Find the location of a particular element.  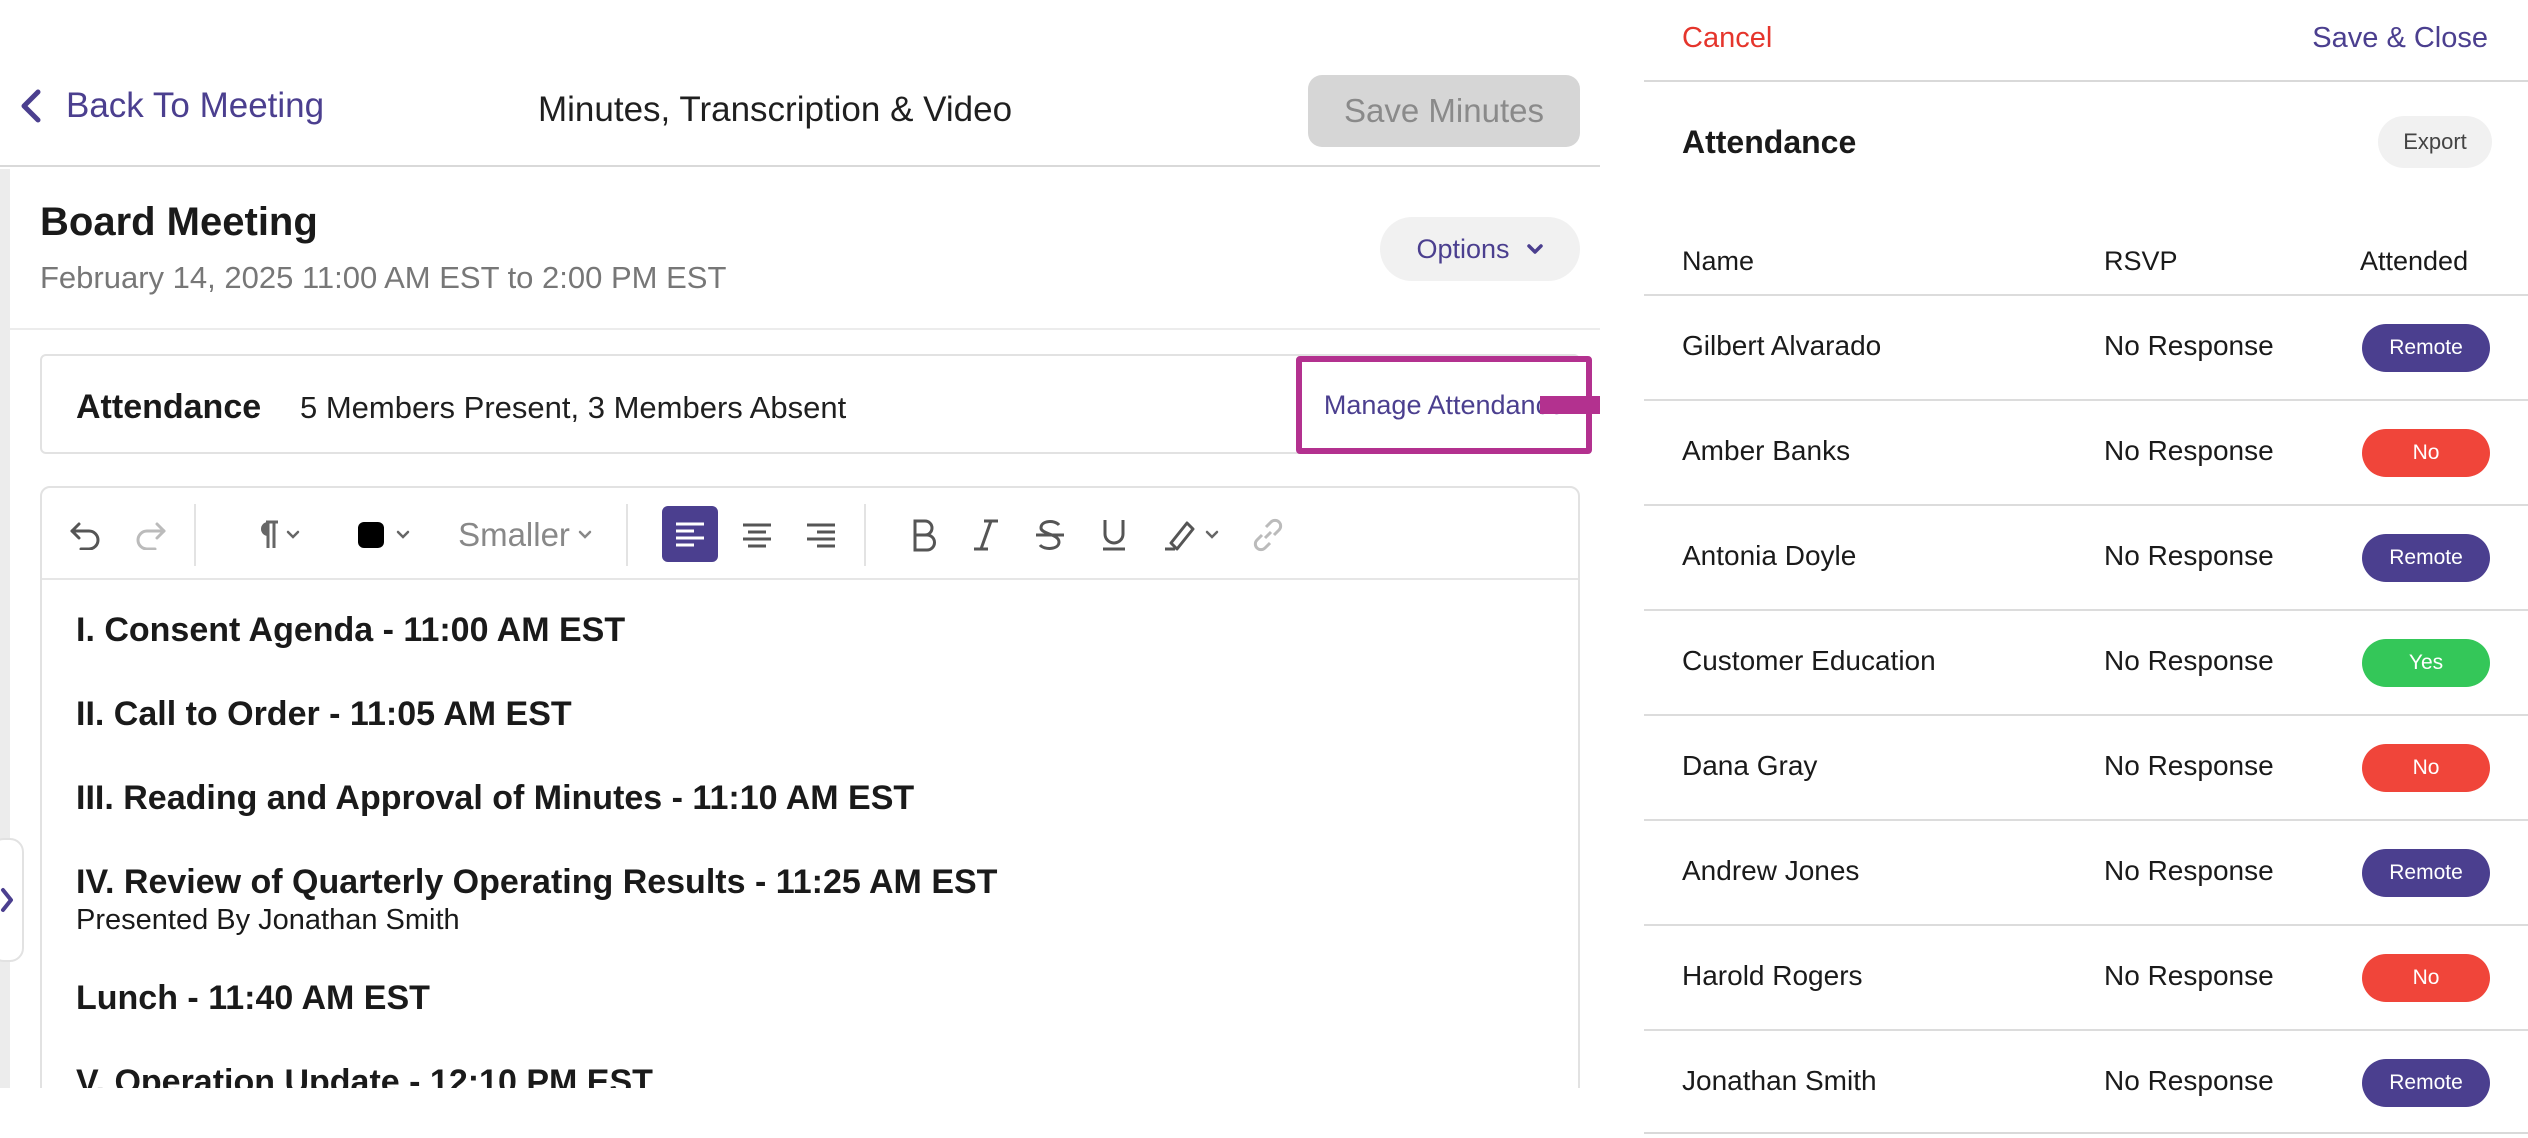

attendee-name: Amber Banks is located at coordinates (1766, 450).